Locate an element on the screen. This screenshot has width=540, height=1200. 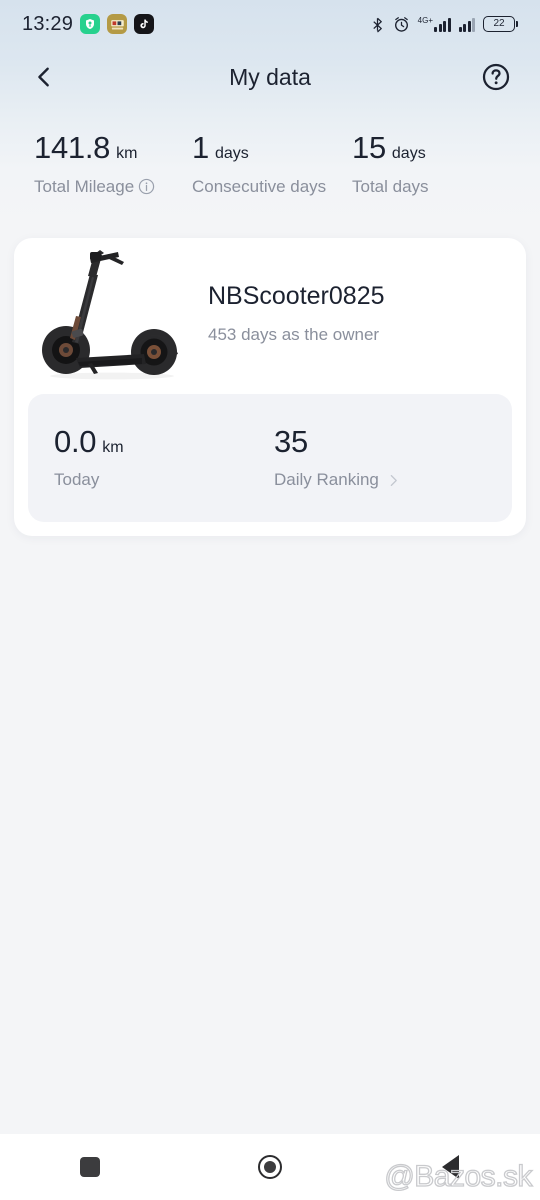
stat-value: 141.8 is located at coordinates (72, 147).